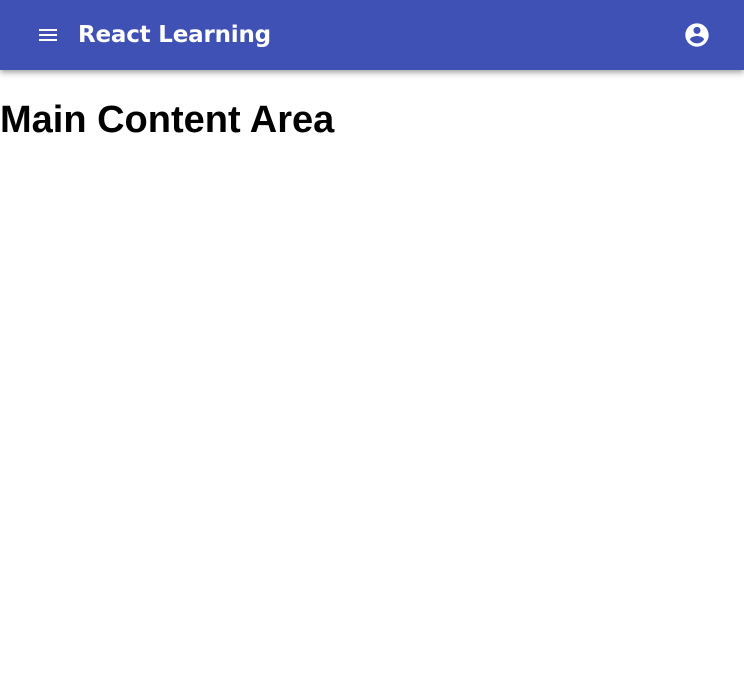  I want to click on account-circle-icon, so click(697, 35).